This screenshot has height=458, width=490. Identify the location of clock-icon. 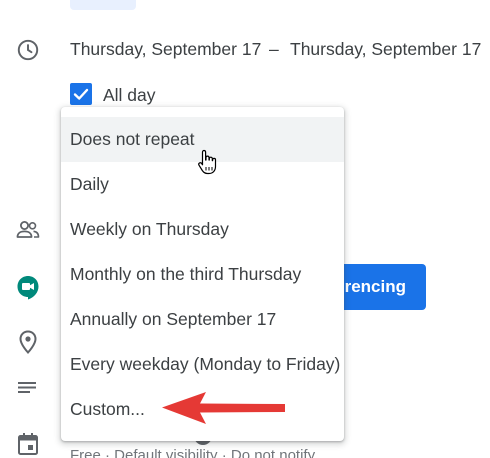
(28, 50).